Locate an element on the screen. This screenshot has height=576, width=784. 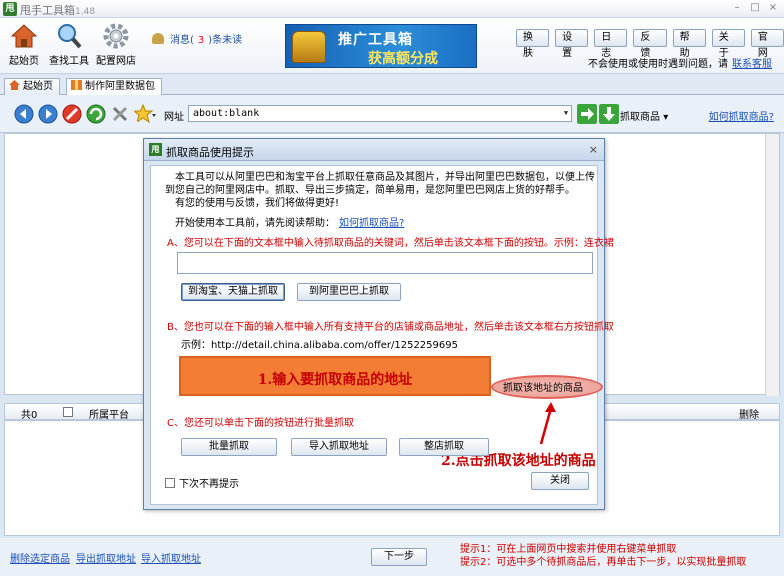
message-suffix: )条未读 is located at coordinates (225, 40).